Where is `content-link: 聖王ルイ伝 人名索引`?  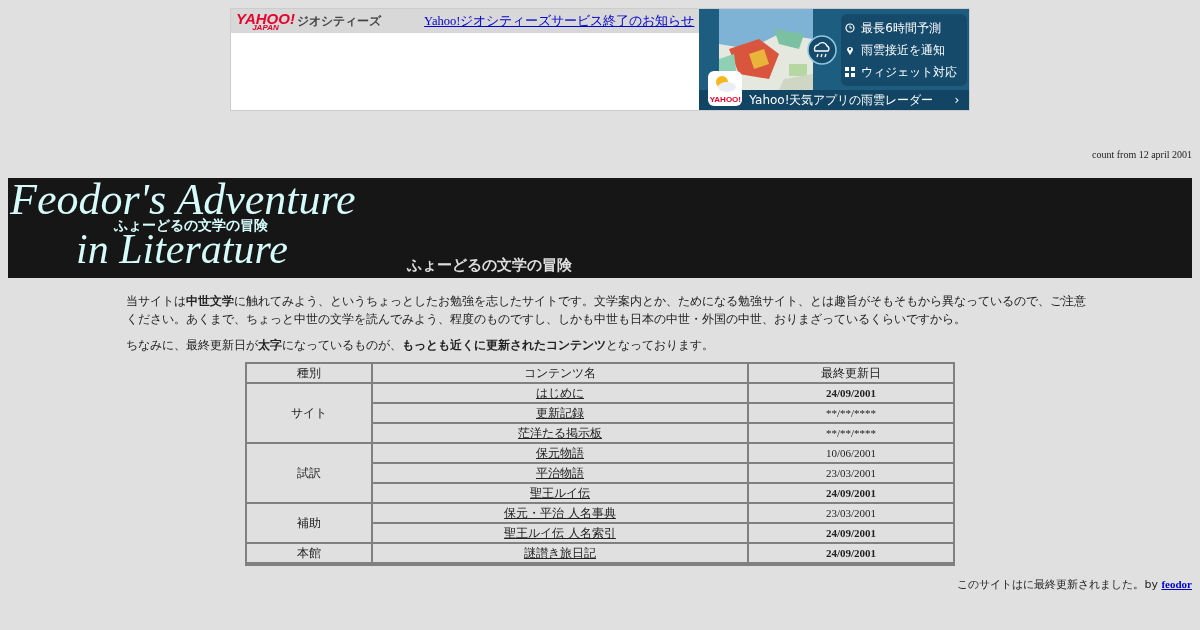 content-link: 聖王ルイ伝 人名索引 is located at coordinates (560, 533).